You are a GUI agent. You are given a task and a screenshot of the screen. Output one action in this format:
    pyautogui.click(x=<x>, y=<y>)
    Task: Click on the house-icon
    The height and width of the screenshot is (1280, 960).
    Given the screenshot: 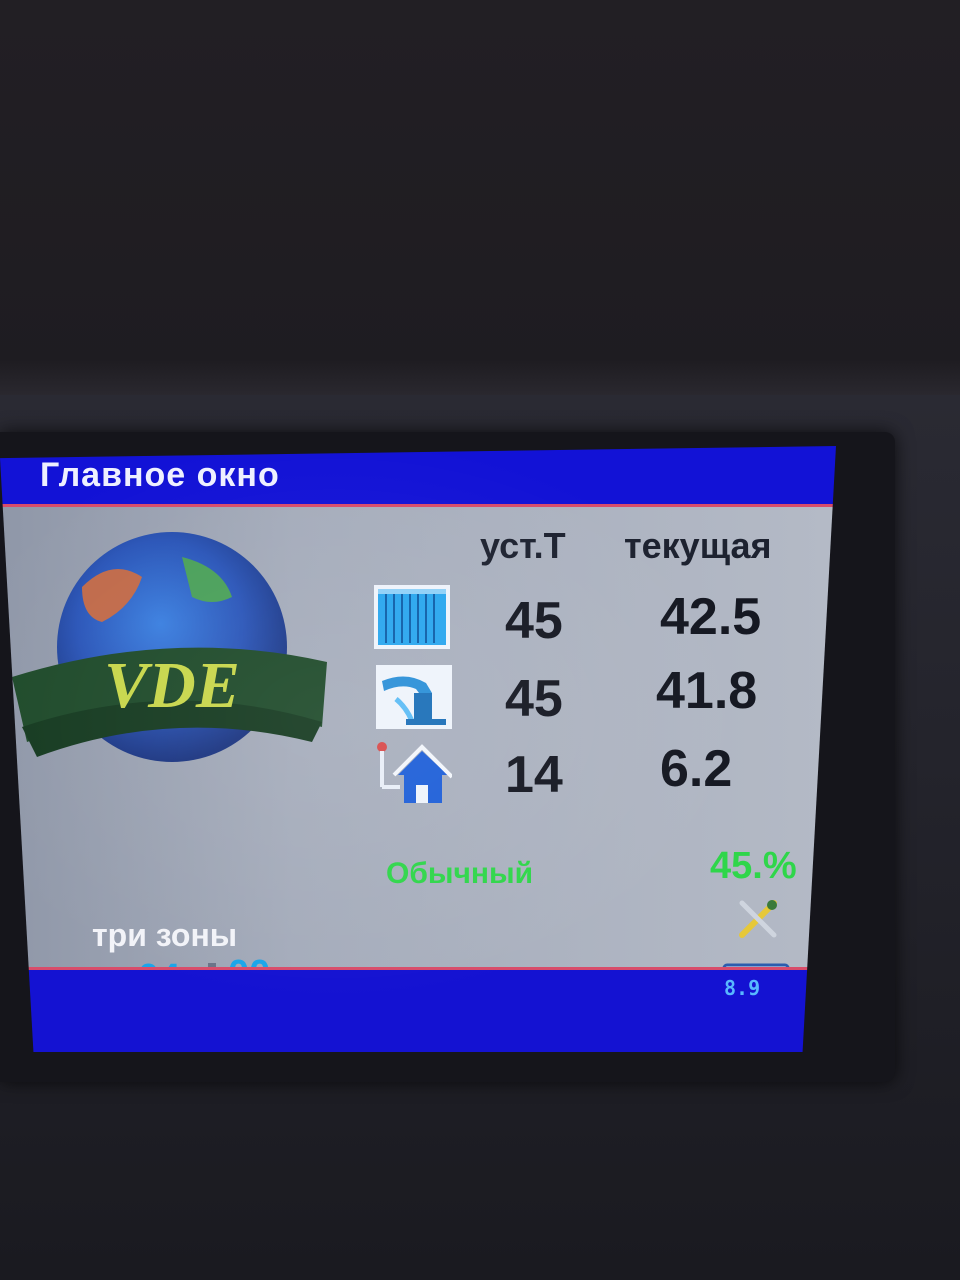 What is the action you would take?
    pyautogui.click(x=414, y=773)
    